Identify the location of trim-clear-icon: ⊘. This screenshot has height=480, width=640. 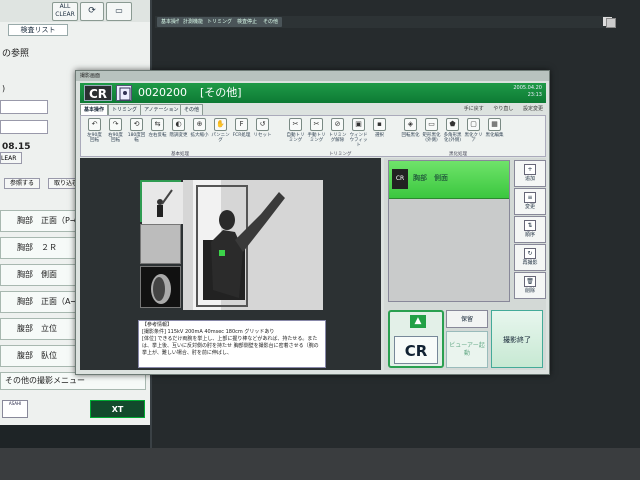
(337, 124).